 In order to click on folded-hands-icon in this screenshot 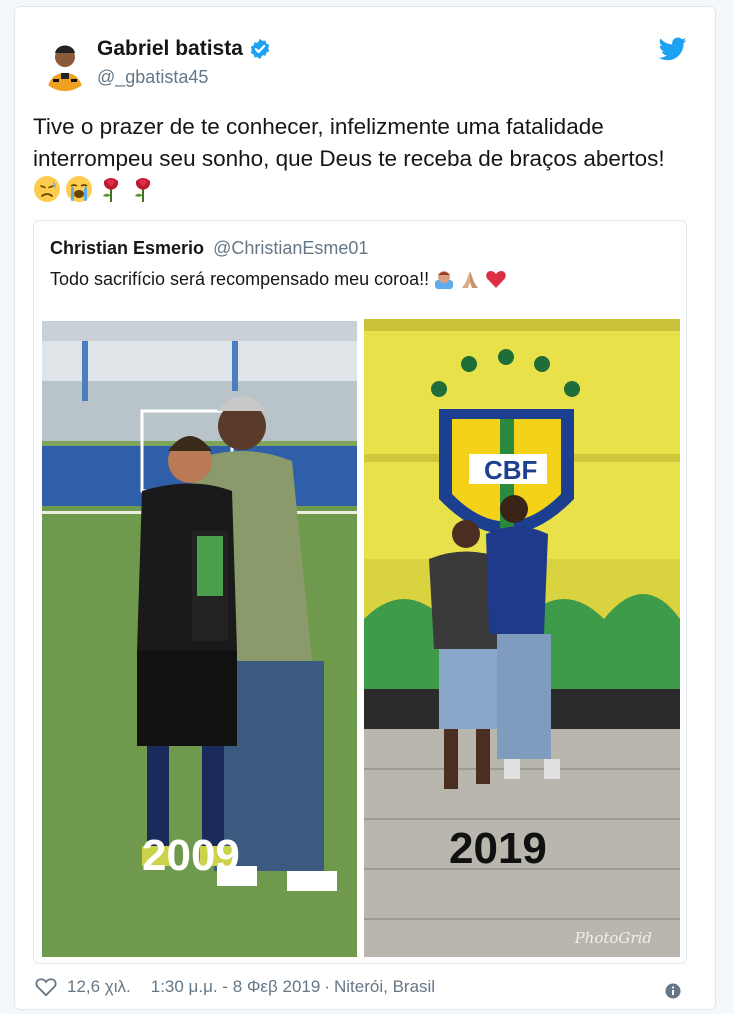, I will do `click(470, 279)`.